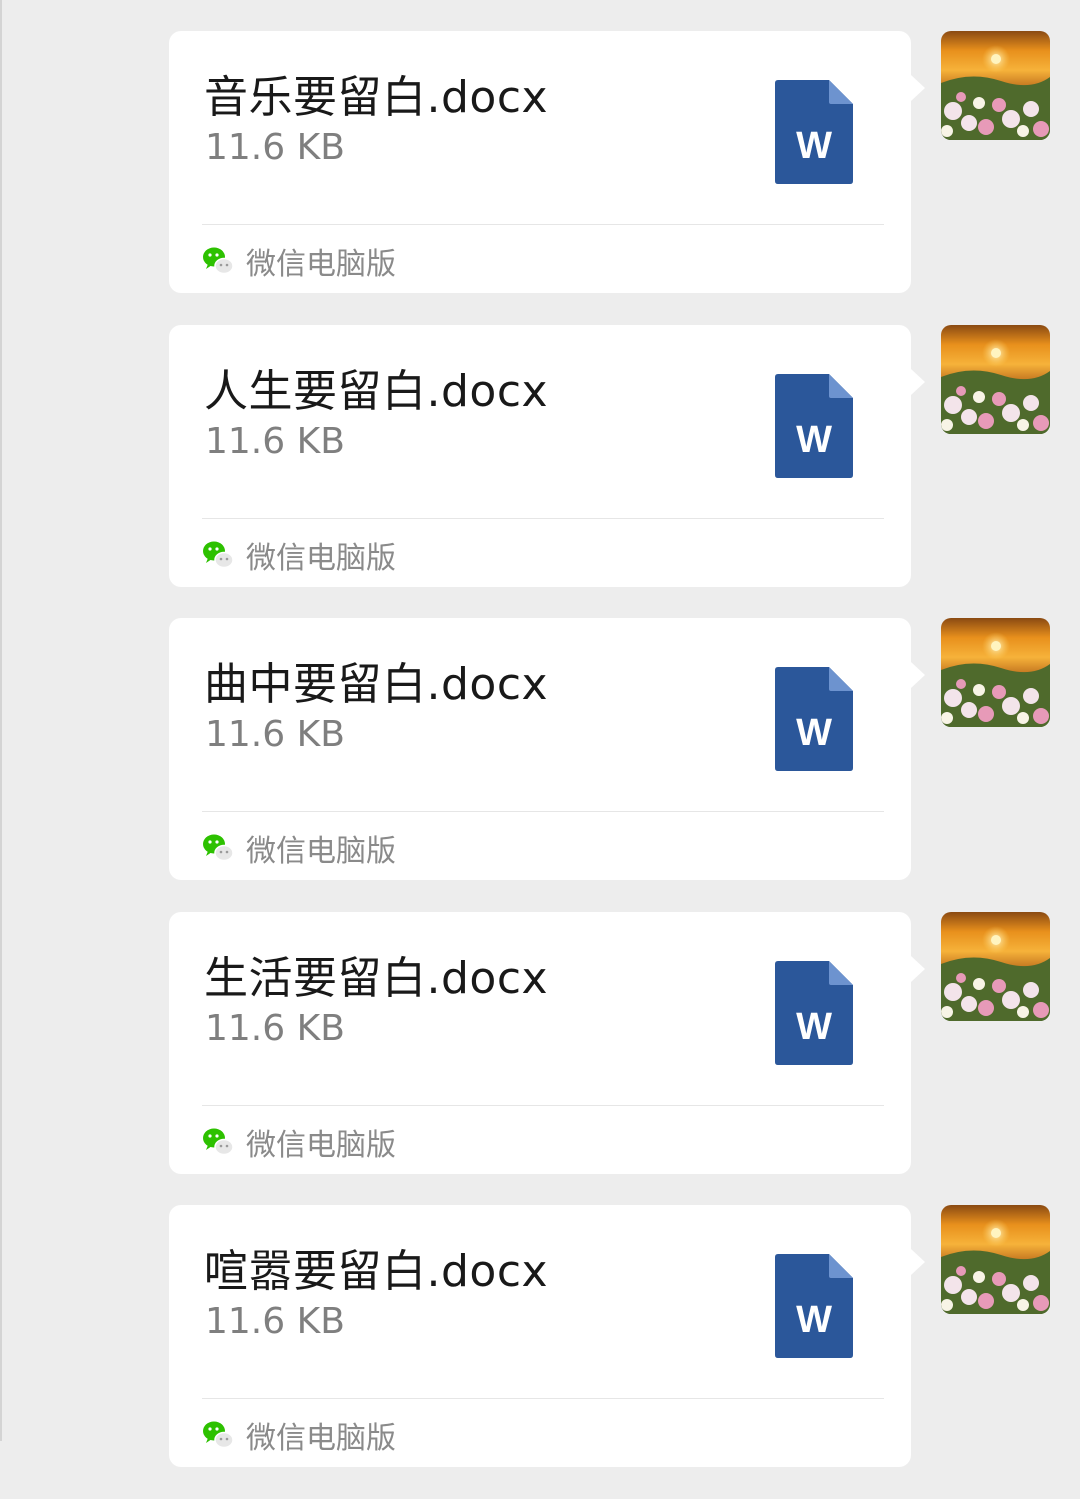  What do you see at coordinates (376, 391) in the screenshot?
I see `file-name: 人生要留白.docx` at bounding box center [376, 391].